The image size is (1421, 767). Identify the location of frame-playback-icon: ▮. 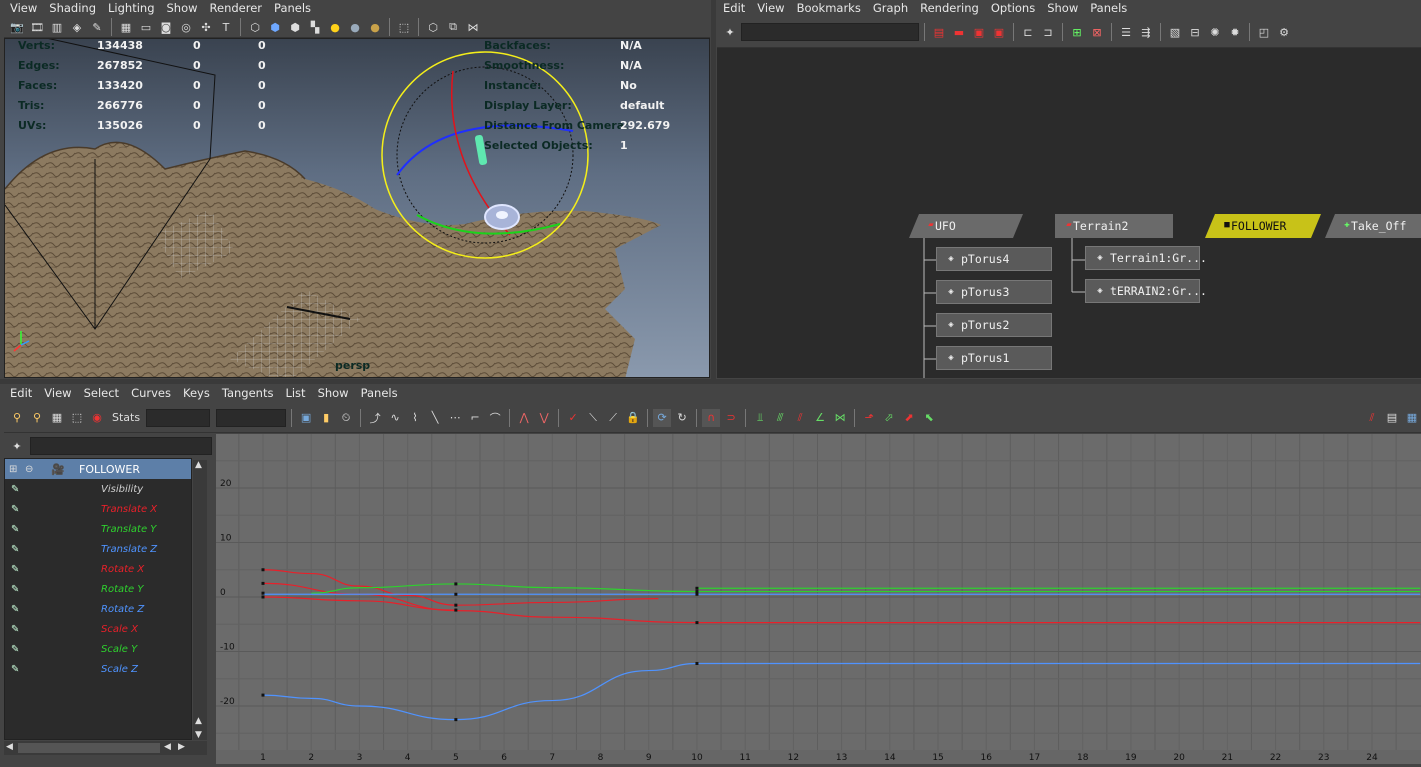
(326, 418).